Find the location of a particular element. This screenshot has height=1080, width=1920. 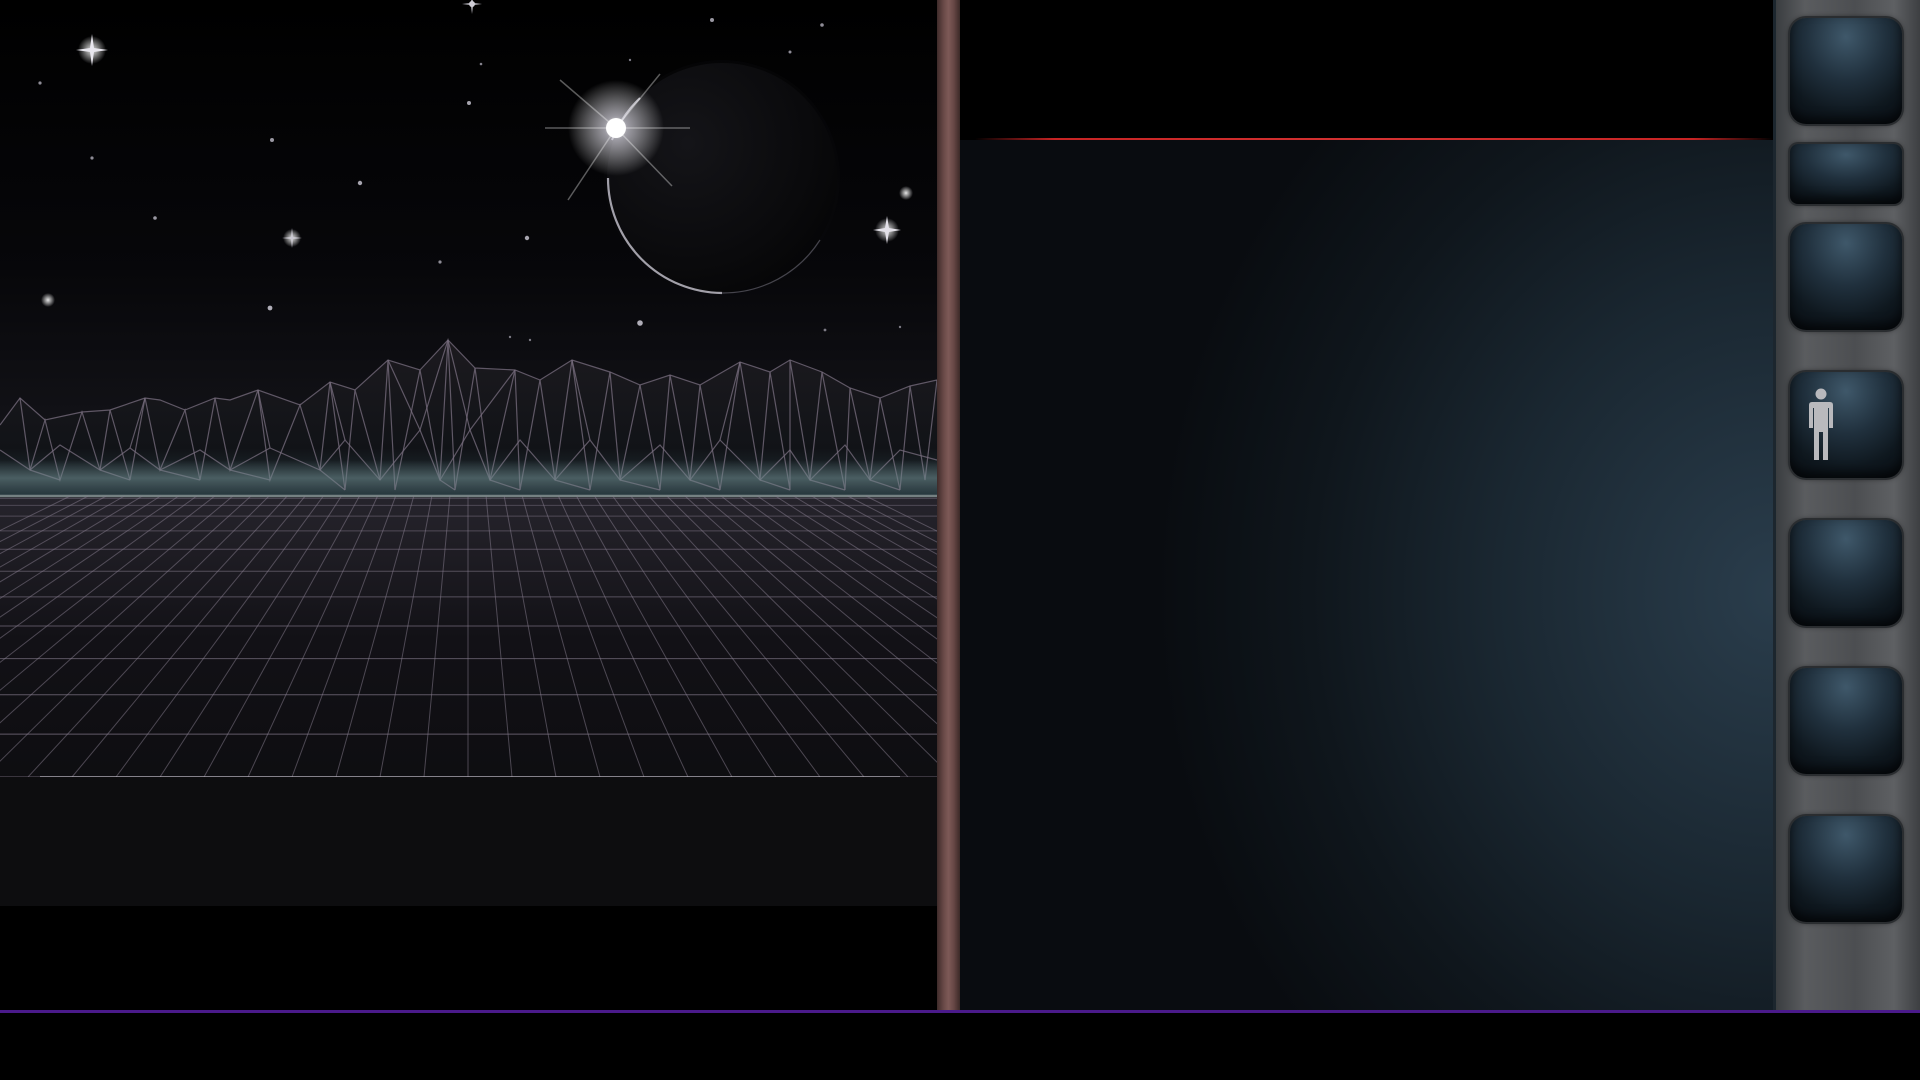

sidebar-menu is located at coordinates (1848, 505).